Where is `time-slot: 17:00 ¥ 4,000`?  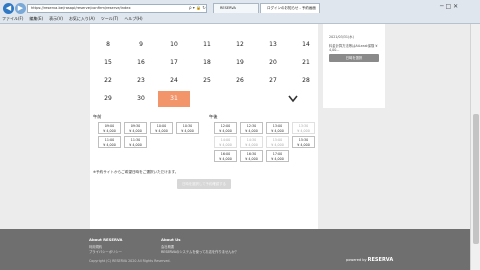
time-slot: 17:00 ¥ 4,000 is located at coordinates (277, 156).